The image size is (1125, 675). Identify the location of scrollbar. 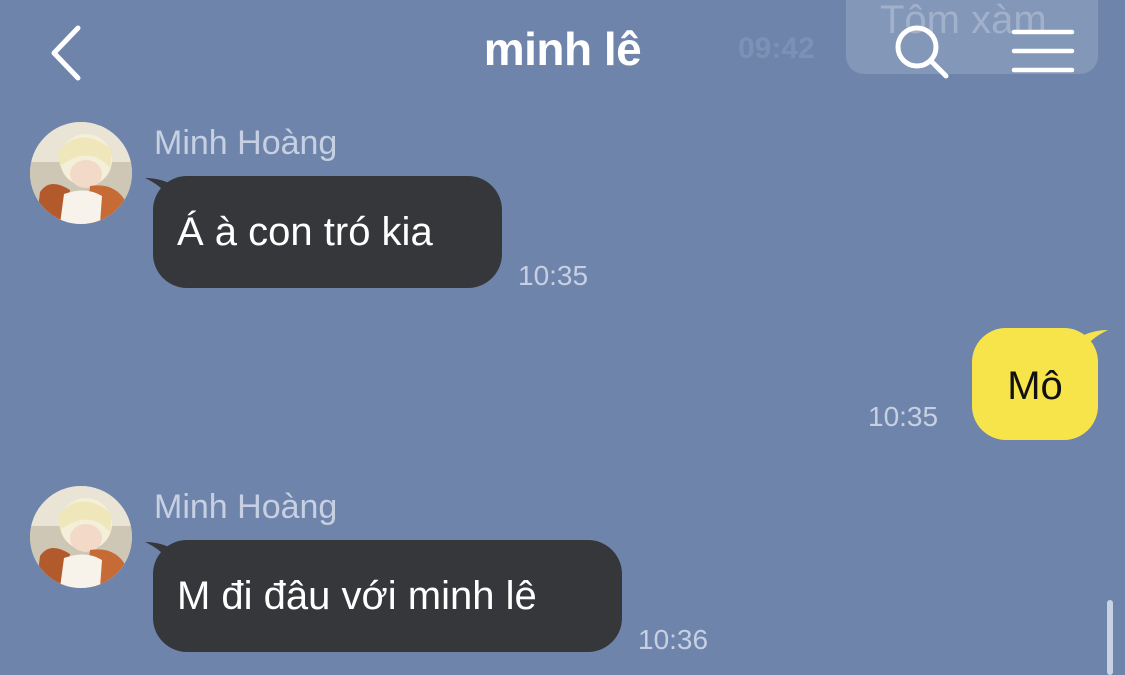
(1110, 637).